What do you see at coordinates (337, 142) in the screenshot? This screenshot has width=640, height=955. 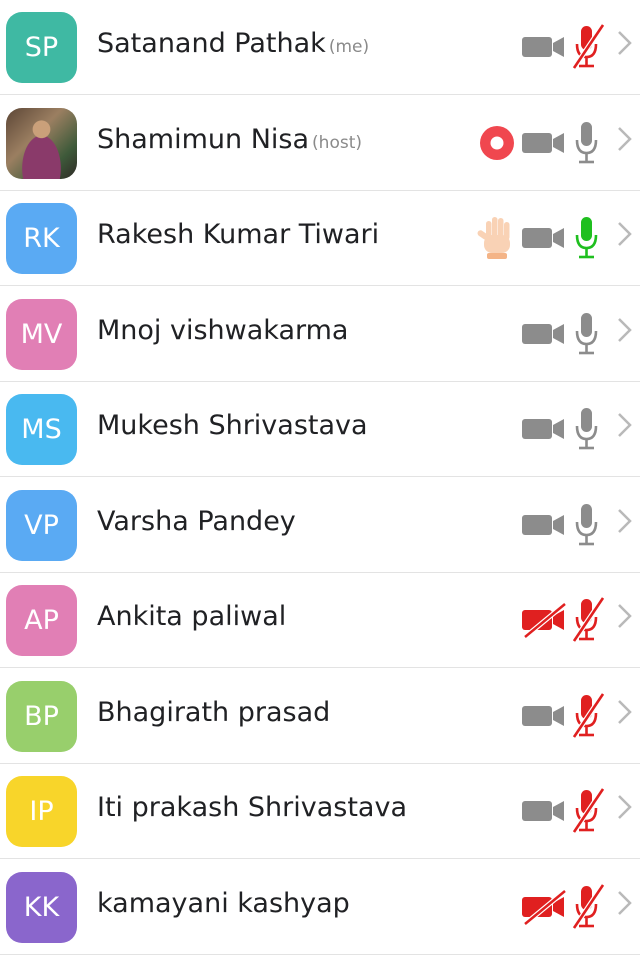 I see `role-tag: (host)` at bounding box center [337, 142].